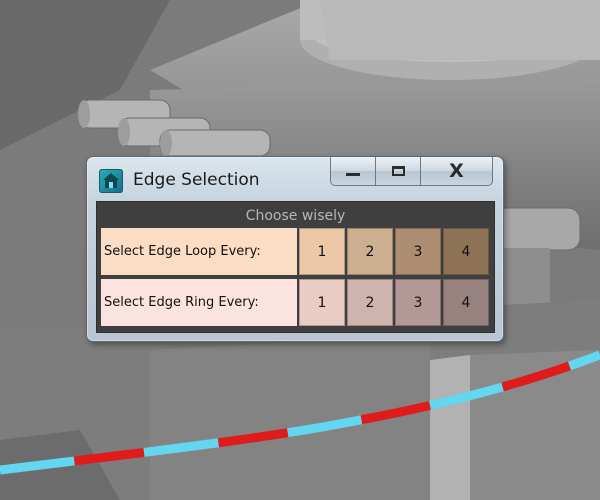  Describe the element at coordinates (370, 302) in the screenshot. I see `edge-ring-every-2-button: 2` at that location.